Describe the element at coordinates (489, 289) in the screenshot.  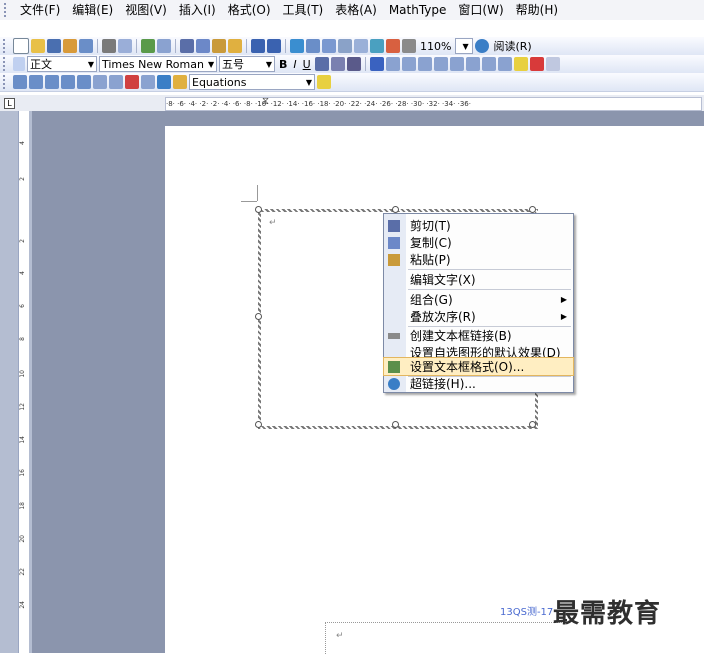
I see `menu-separator` at that location.